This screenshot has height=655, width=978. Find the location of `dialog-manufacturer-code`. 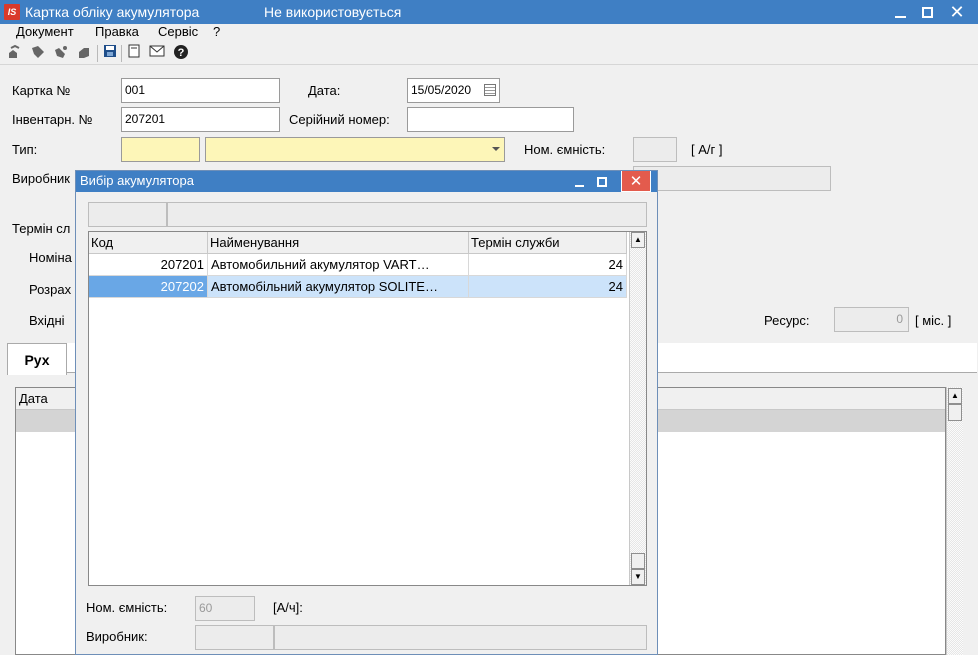

dialog-manufacturer-code is located at coordinates (234, 637).